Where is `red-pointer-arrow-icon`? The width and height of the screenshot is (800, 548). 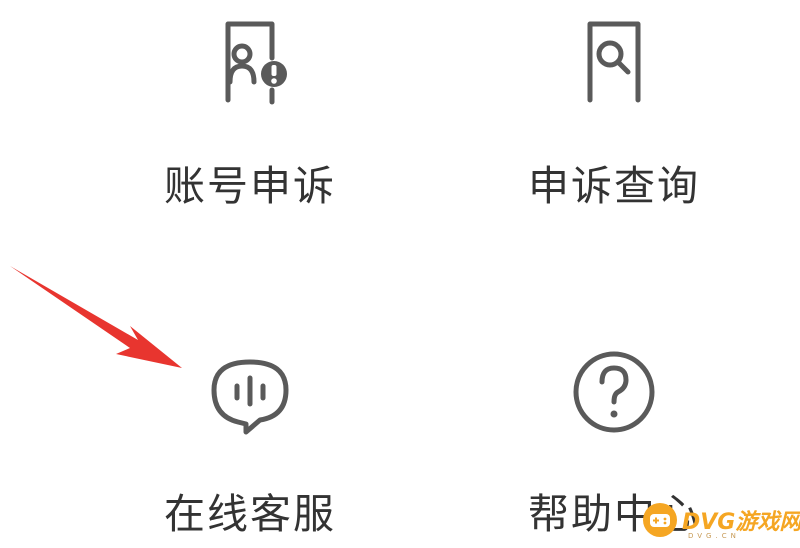 red-pointer-arrow-icon is located at coordinates (96, 317).